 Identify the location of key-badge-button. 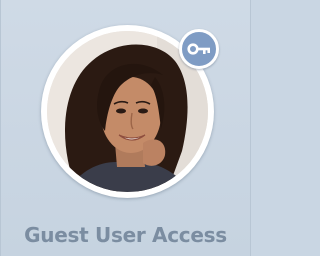
(199, 49).